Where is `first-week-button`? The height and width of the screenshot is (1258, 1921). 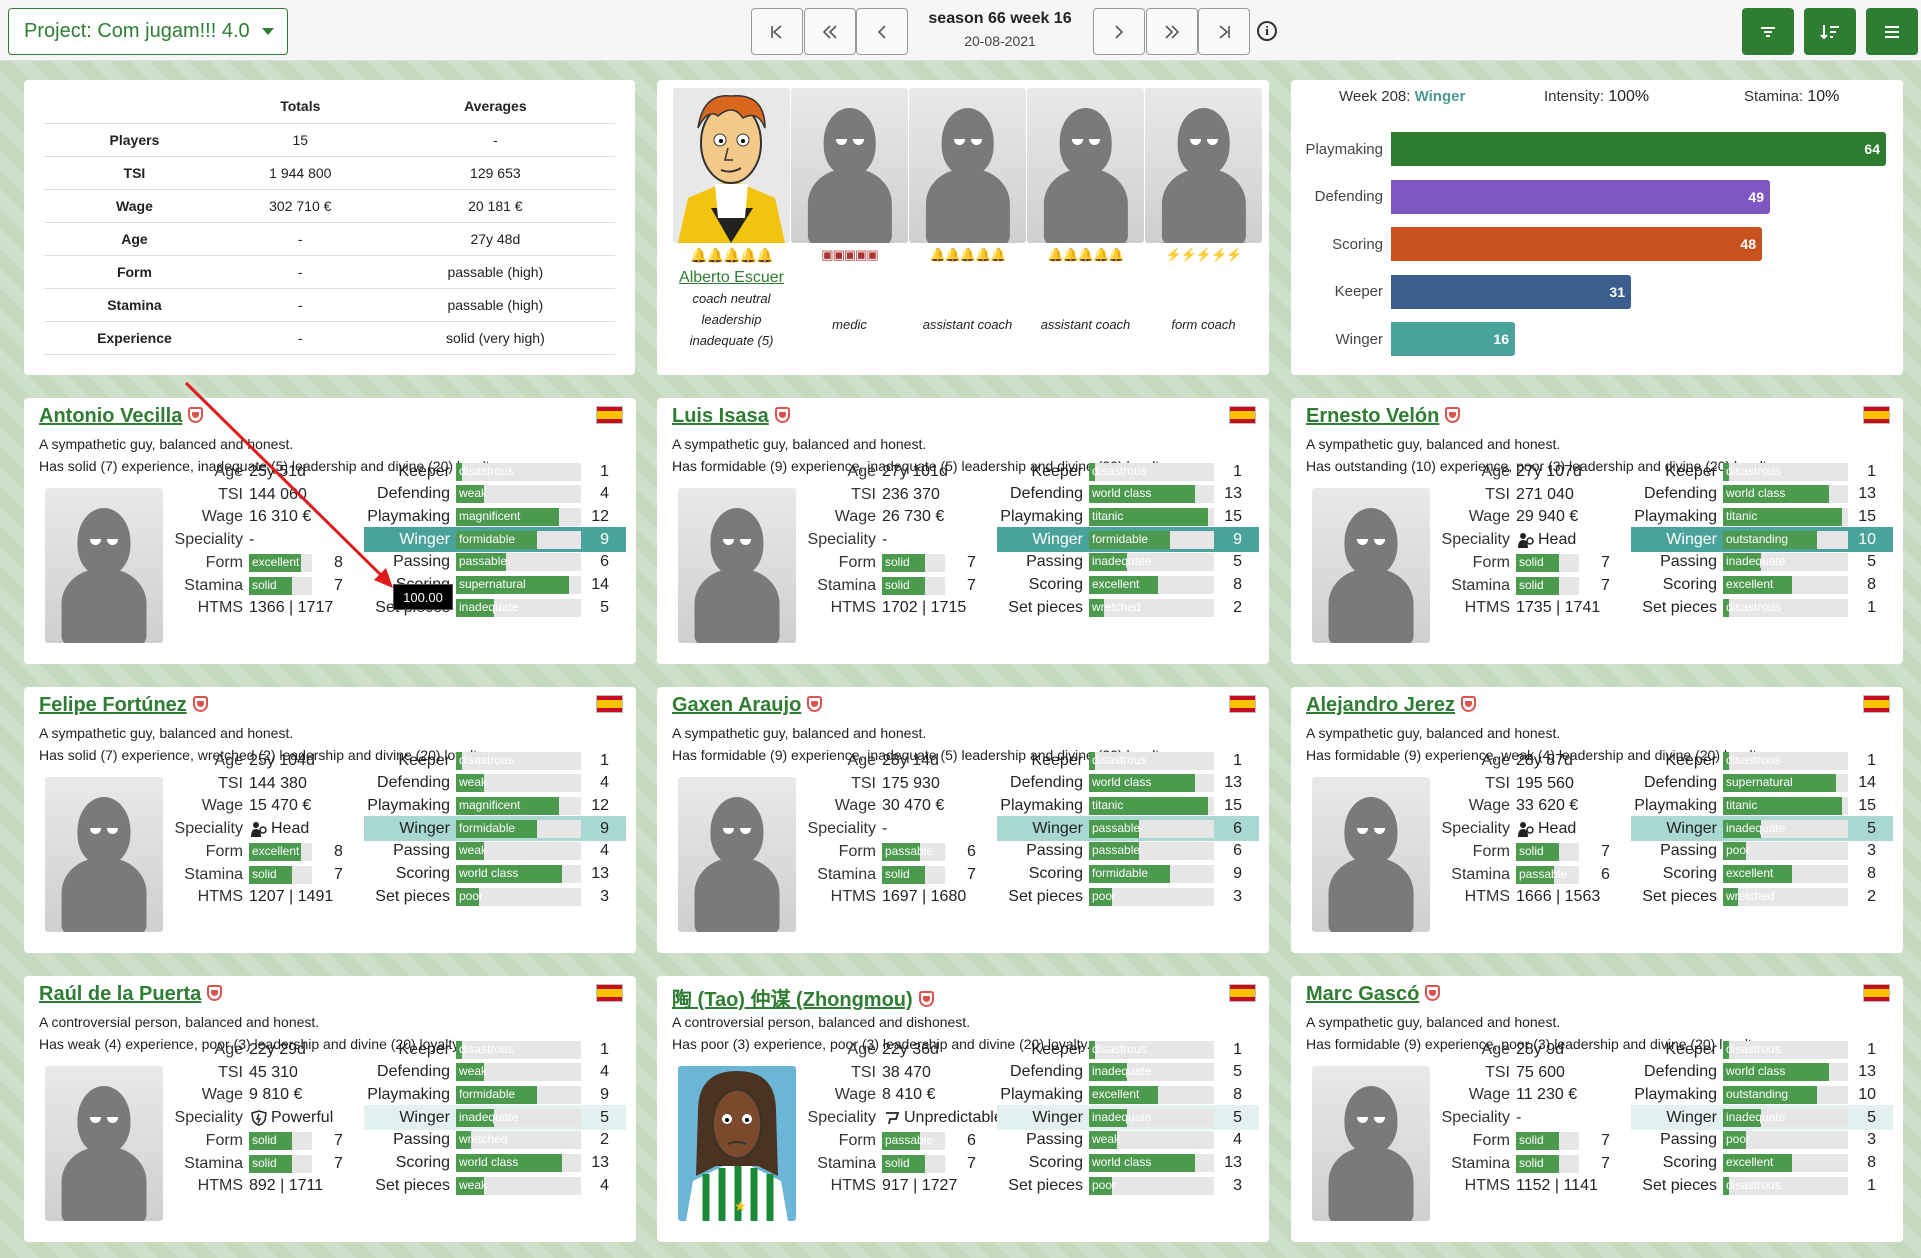
first-week-button is located at coordinates (777, 31).